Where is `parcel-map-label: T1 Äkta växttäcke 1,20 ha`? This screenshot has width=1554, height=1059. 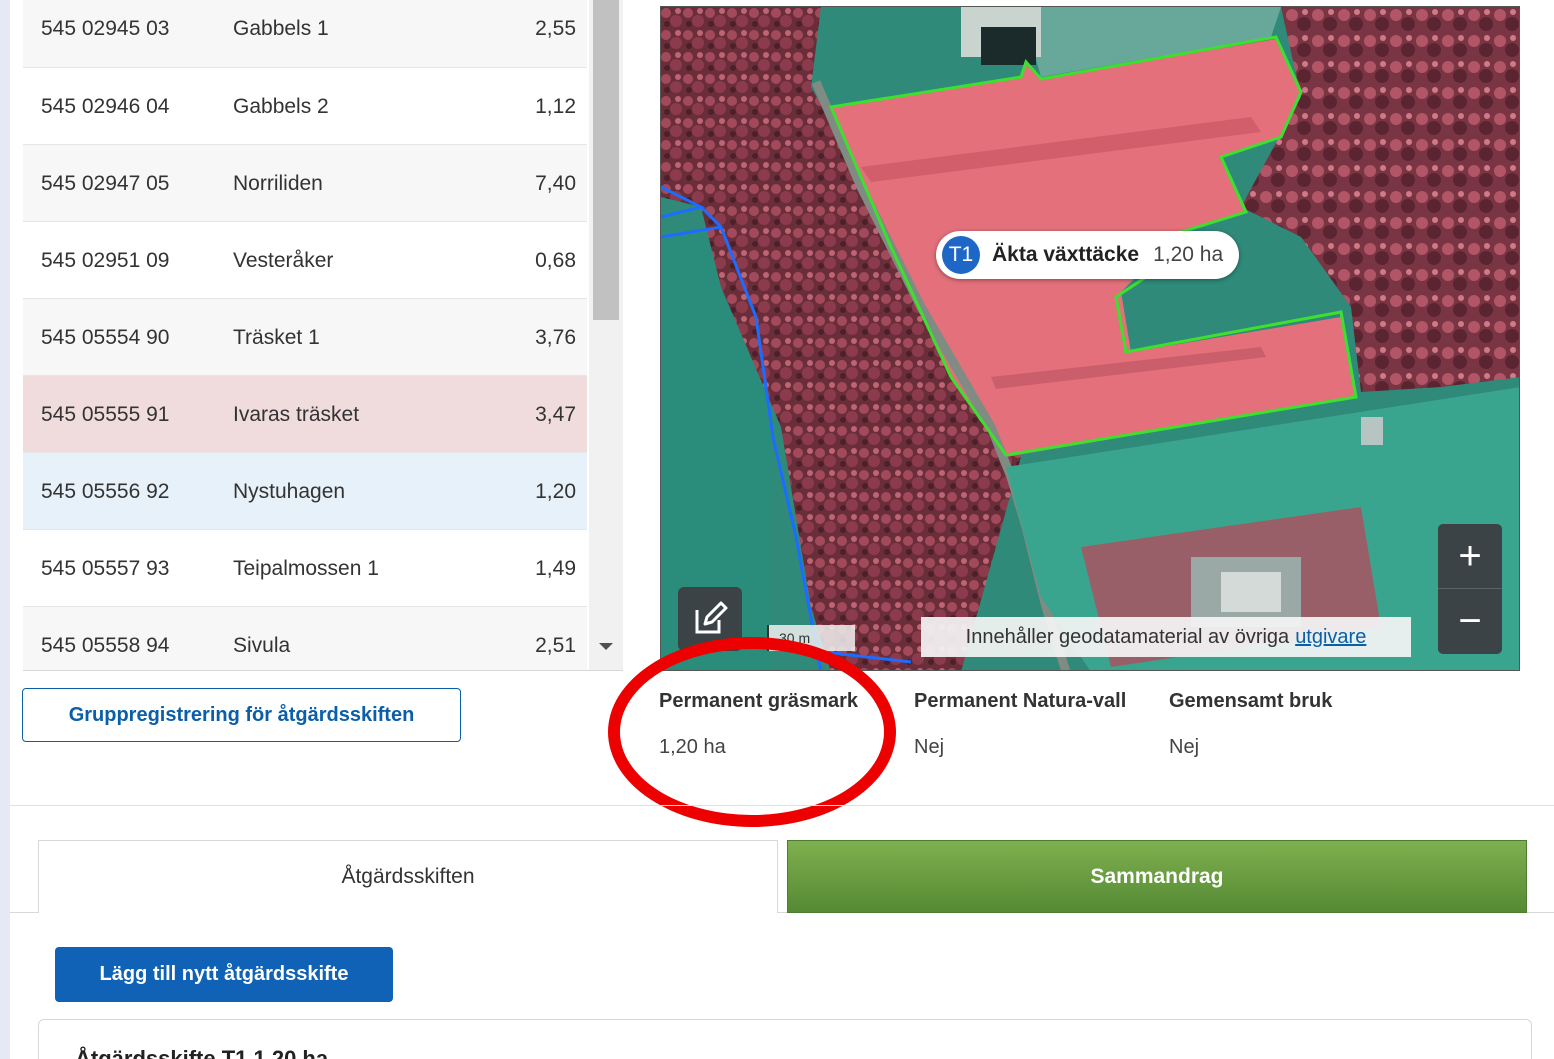 parcel-map-label: T1 Äkta växttäcke 1,20 ha is located at coordinates (1088, 255).